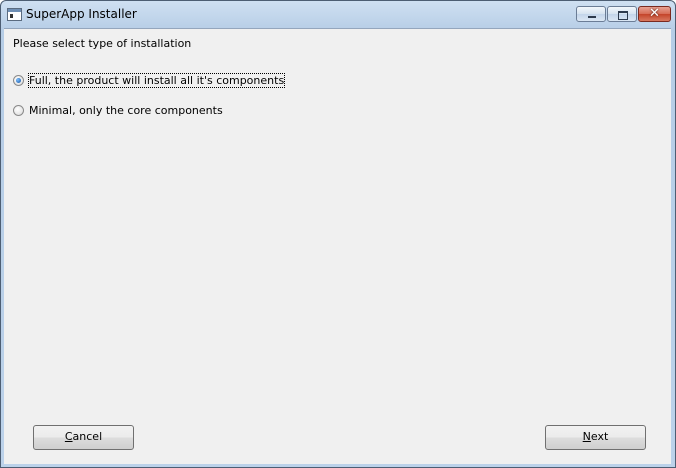 This screenshot has height=468, width=676. I want to click on maximize-button, so click(622, 14).